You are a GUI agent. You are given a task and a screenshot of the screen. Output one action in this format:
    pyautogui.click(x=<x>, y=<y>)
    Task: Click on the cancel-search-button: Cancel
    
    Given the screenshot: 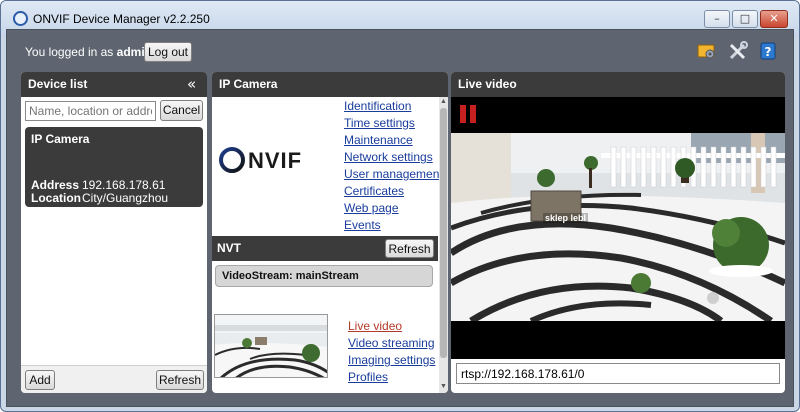 What is the action you would take?
    pyautogui.click(x=181, y=110)
    